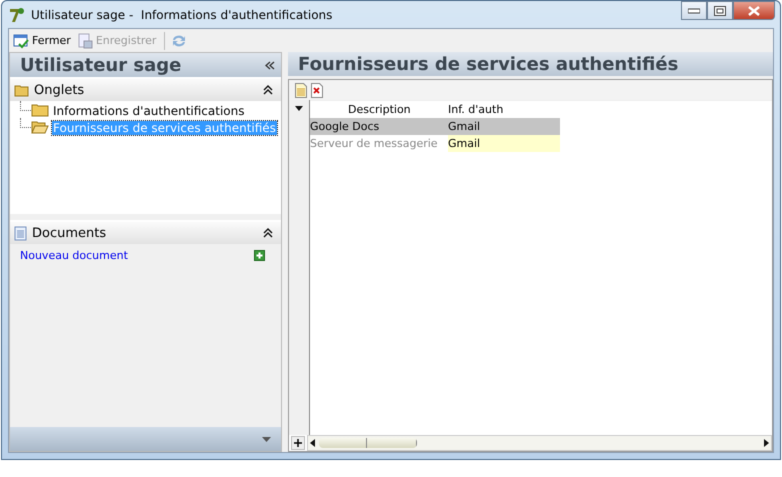 This screenshot has width=782, height=477. What do you see at coordinates (298, 443) in the screenshot?
I see `add-row-button` at bounding box center [298, 443].